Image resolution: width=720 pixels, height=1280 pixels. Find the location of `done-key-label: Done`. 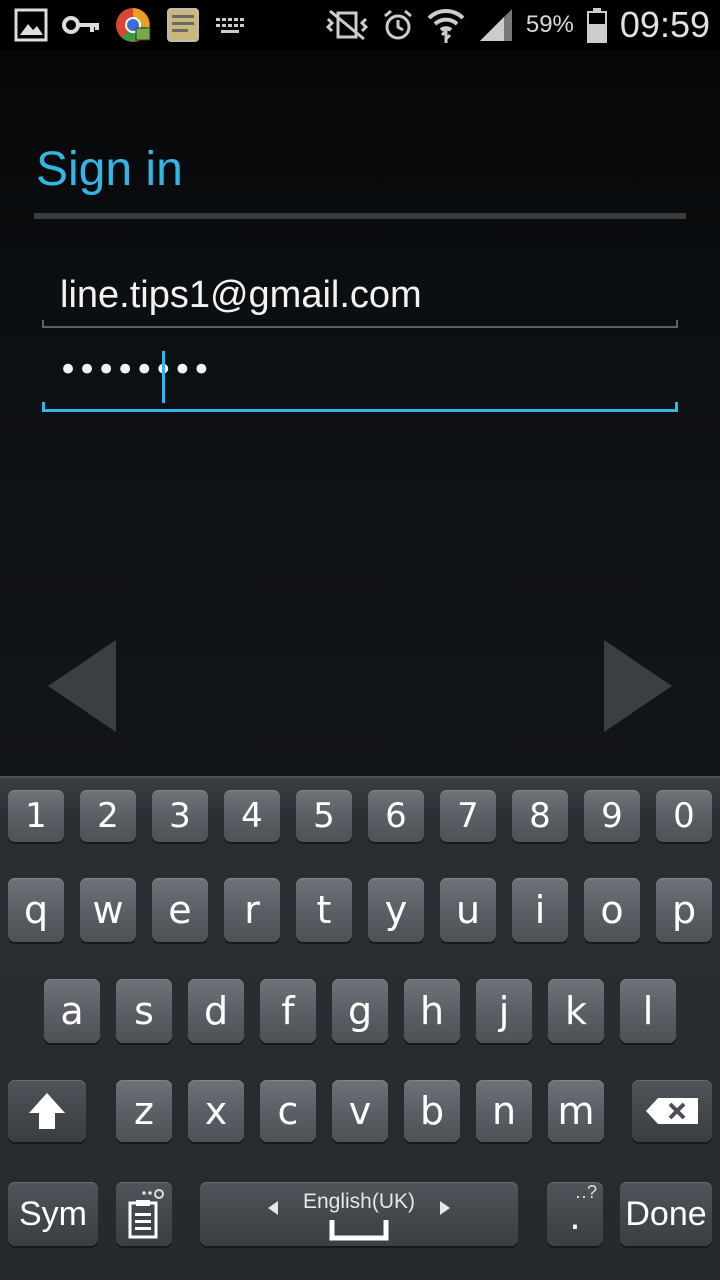

done-key-label: Done is located at coordinates (666, 1213).